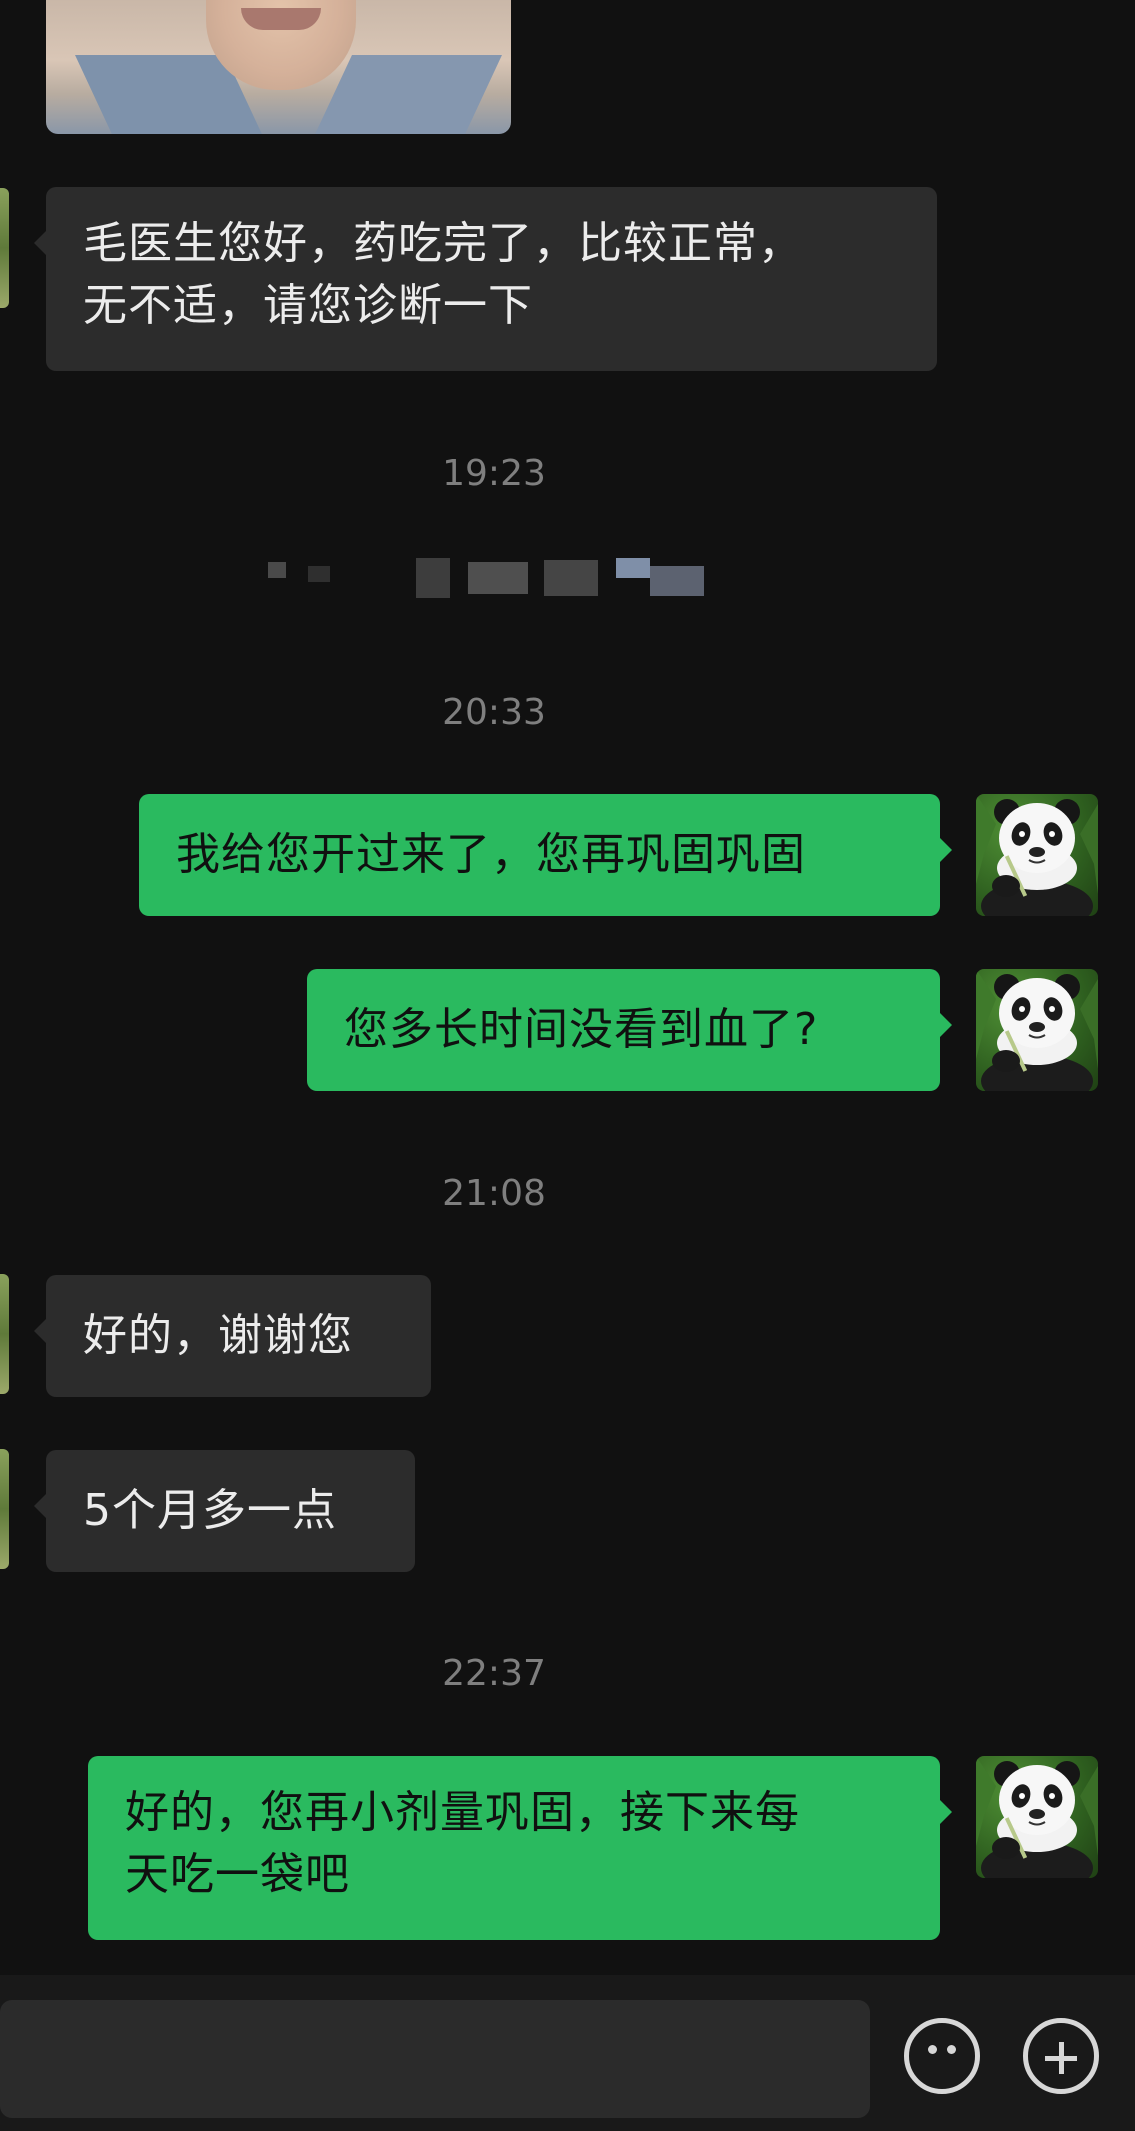 This screenshot has height=2131, width=1135. What do you see at coordinates (494, 1673) in the screenshot?
I see `timestamp: 22:37` at bounding box center [494, 1673].